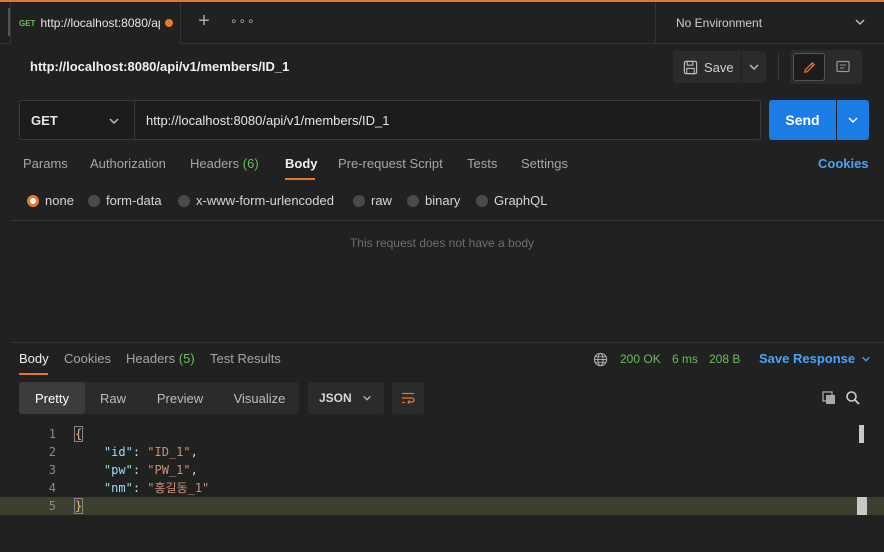  I want to click on view-preview-button: Preview, so click(180, 398).